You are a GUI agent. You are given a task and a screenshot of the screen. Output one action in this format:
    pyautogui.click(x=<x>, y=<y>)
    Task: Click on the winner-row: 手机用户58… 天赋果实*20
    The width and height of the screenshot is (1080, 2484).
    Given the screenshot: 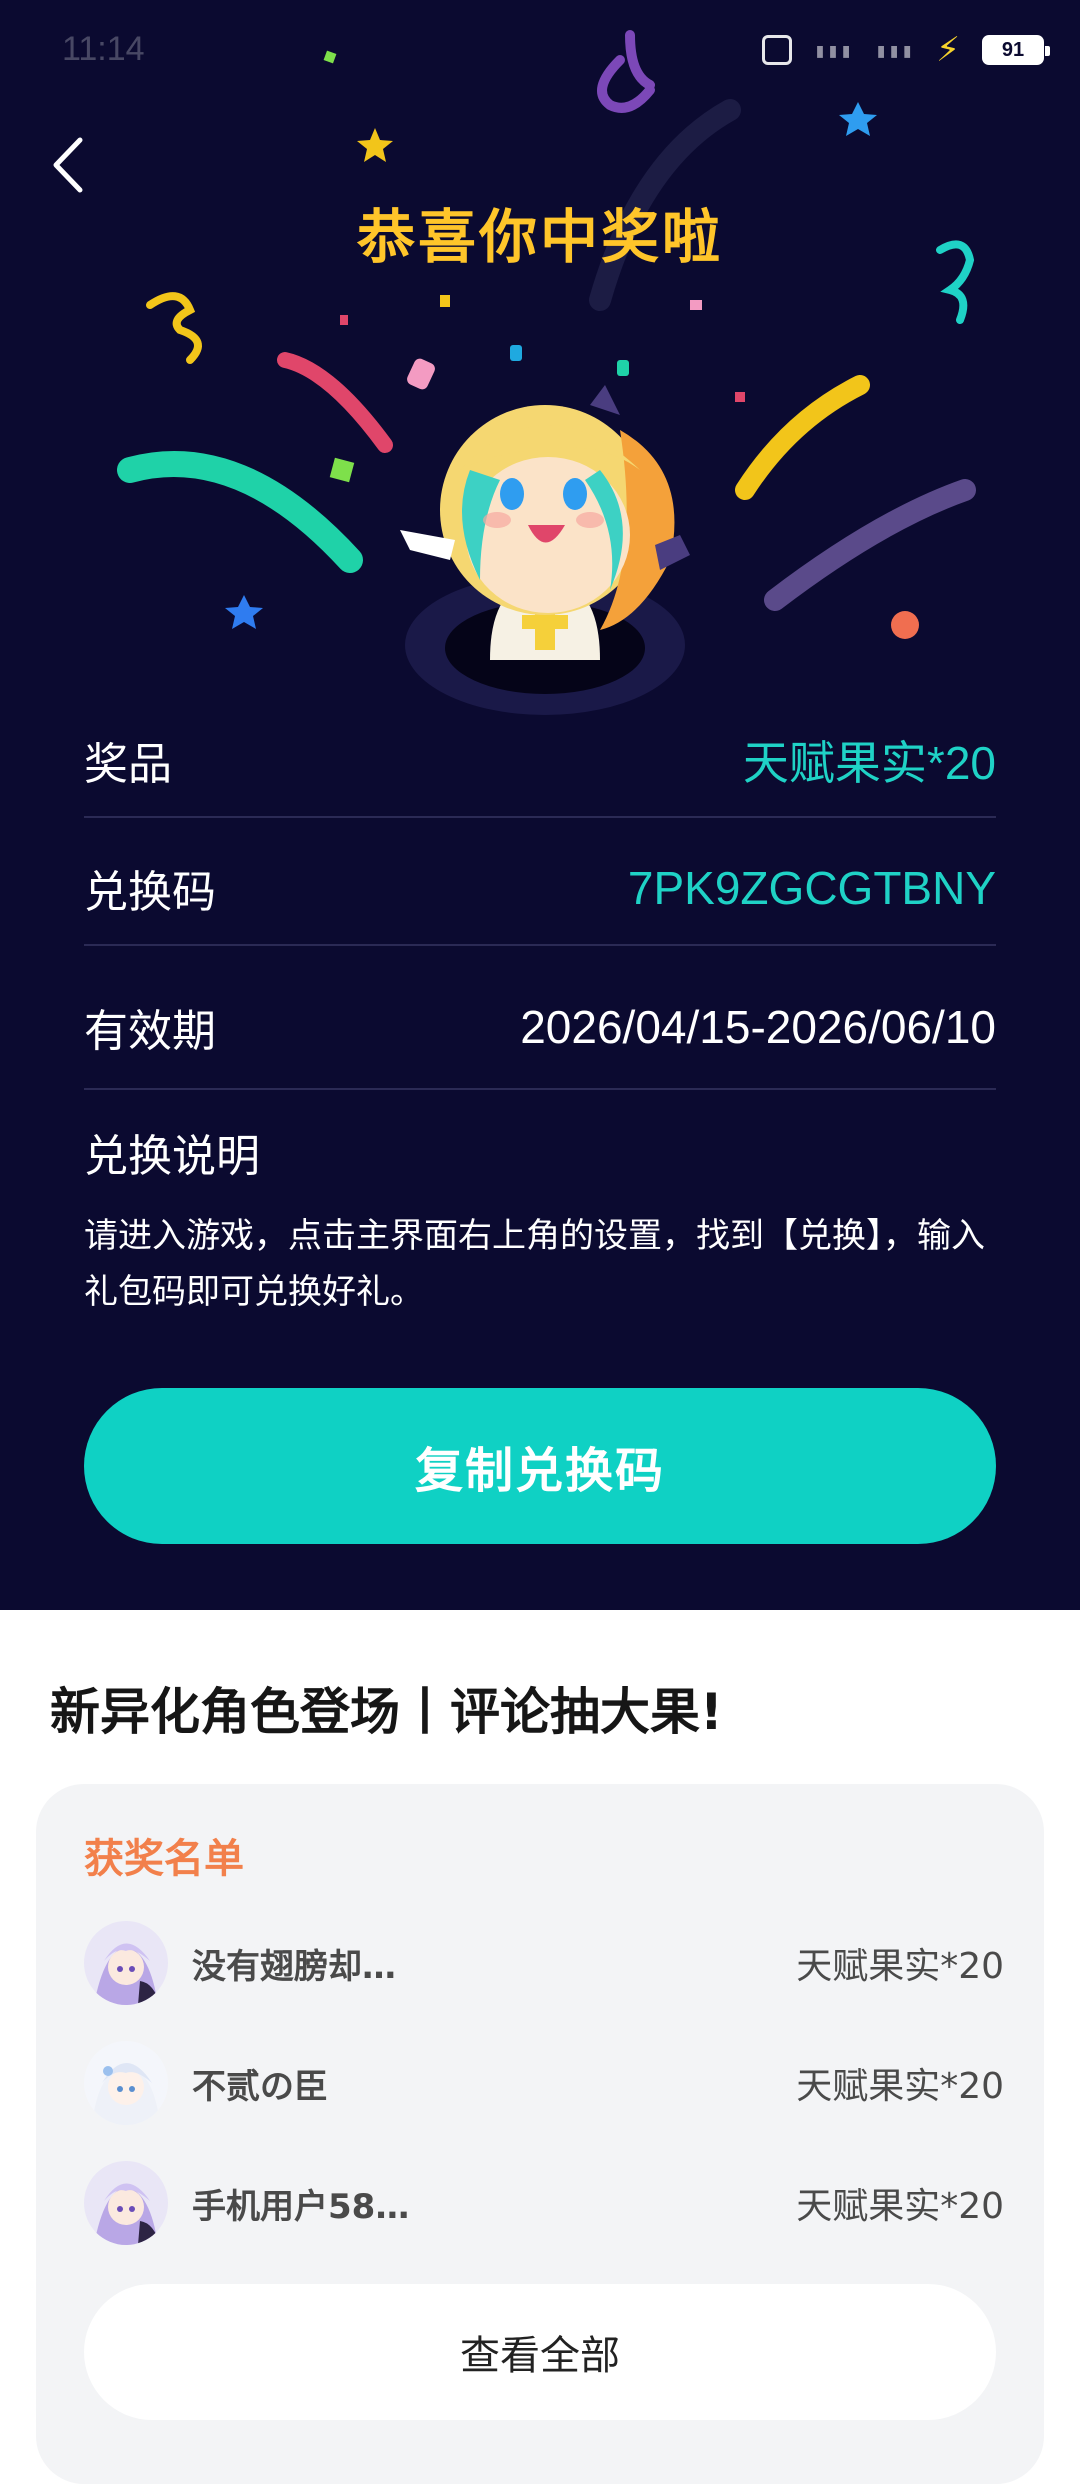 What is the action you would take?
    pyautogui.click(x=544, y=2203)
    